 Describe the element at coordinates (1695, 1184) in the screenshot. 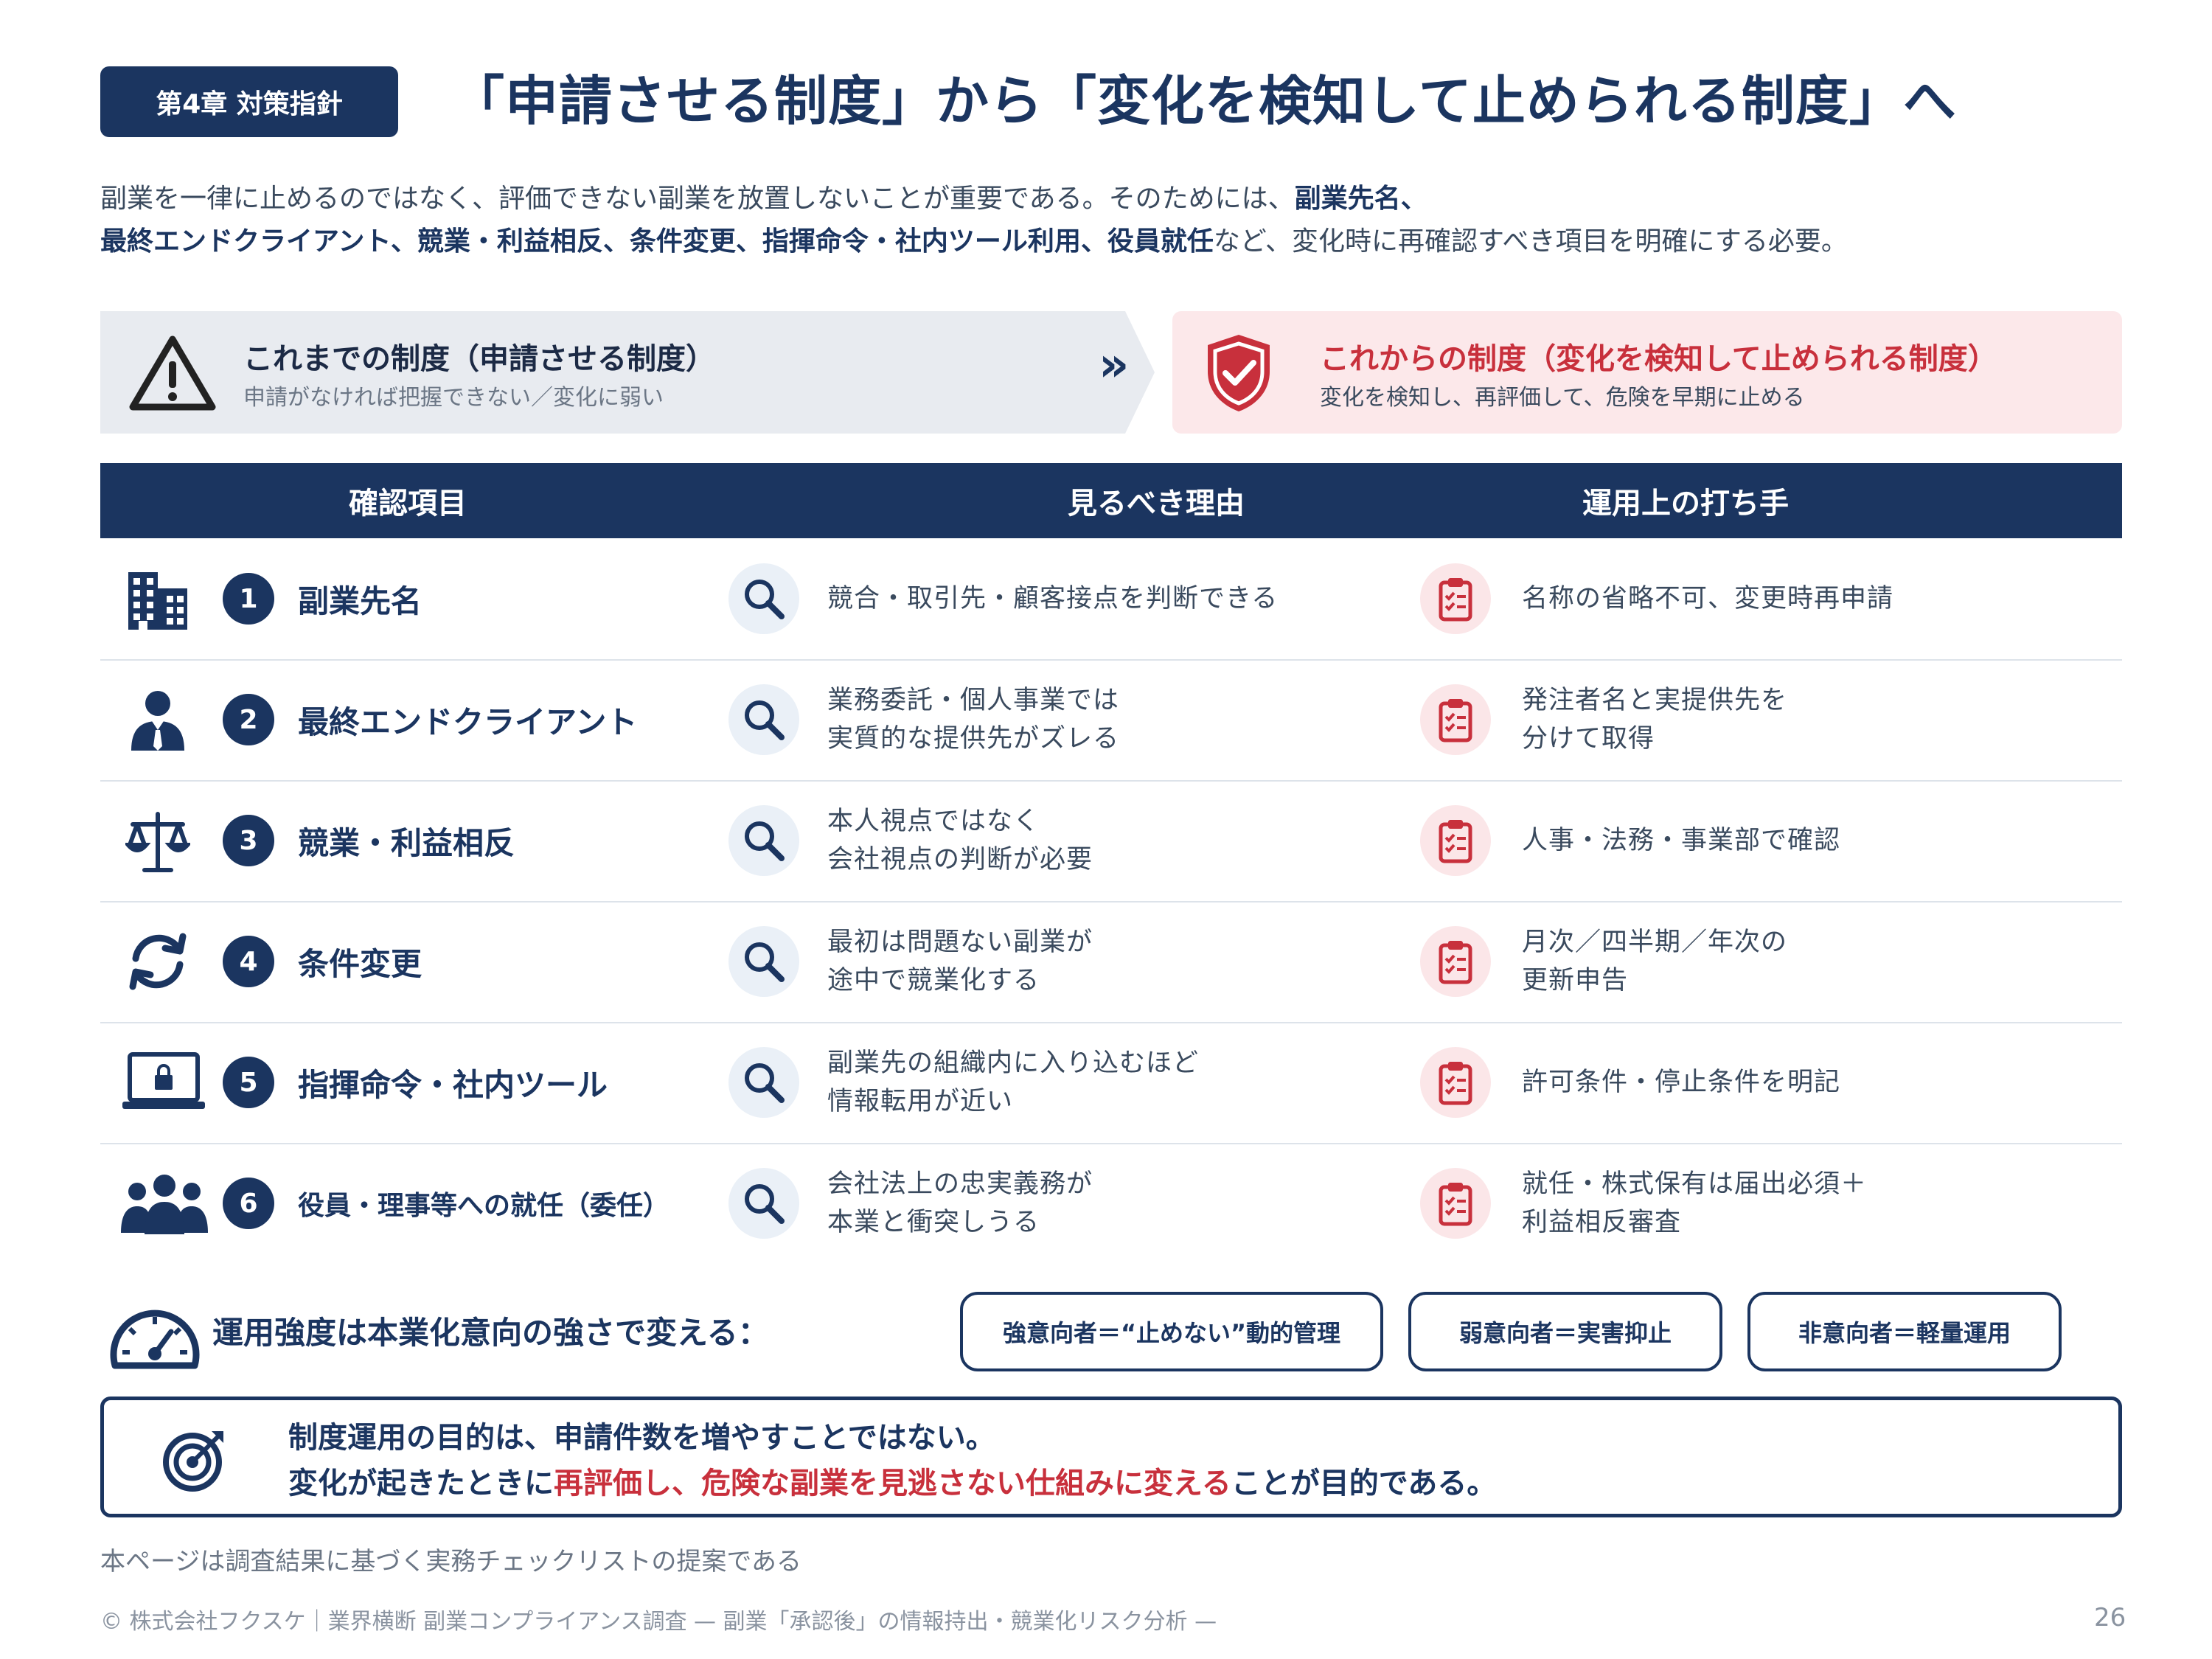

I see `action-line: 就任・株式保有は届出必須＋` at that location.